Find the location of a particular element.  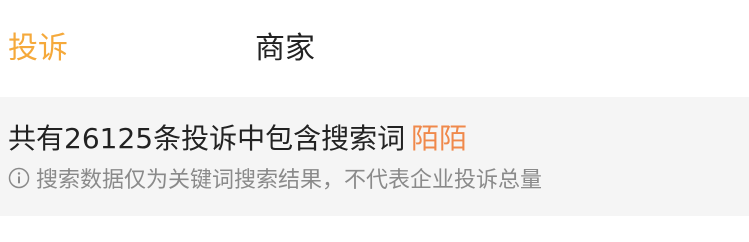

page-bottom-spacer is located at coordinates (374, 229).